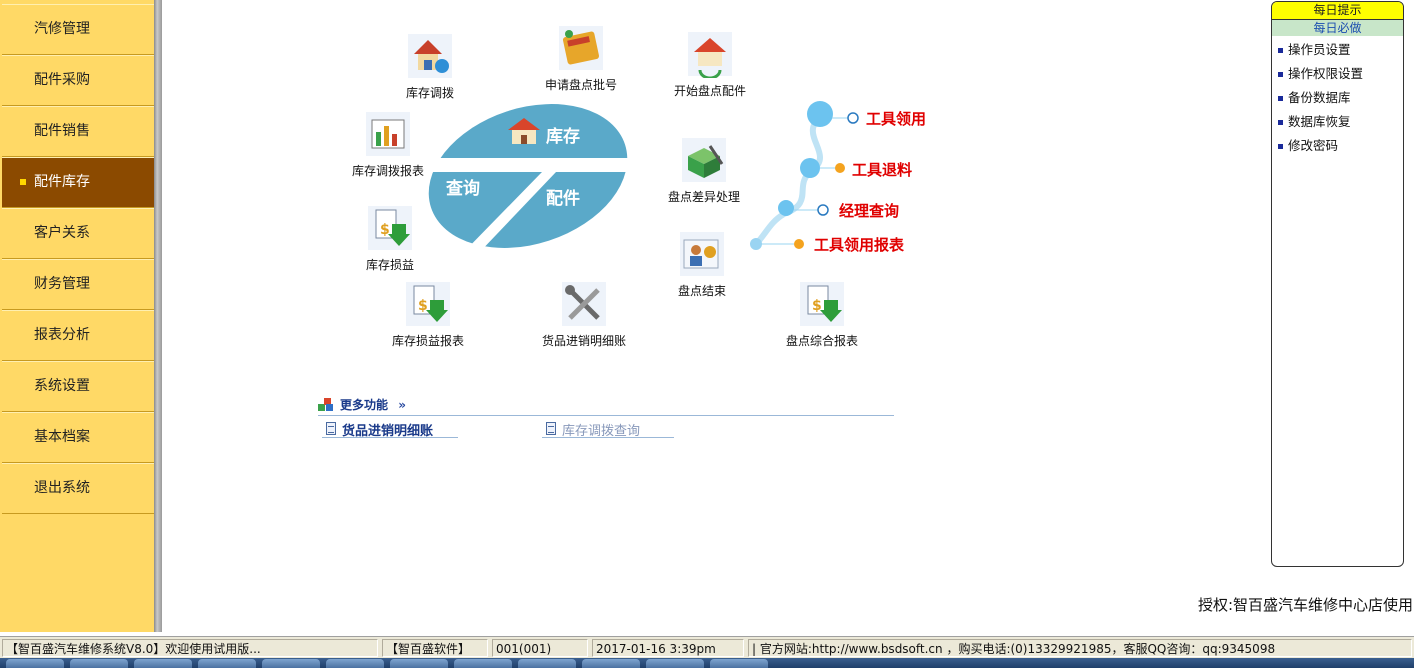  I want to click on tile-label: 申请盘点批号, so click(580, 85).